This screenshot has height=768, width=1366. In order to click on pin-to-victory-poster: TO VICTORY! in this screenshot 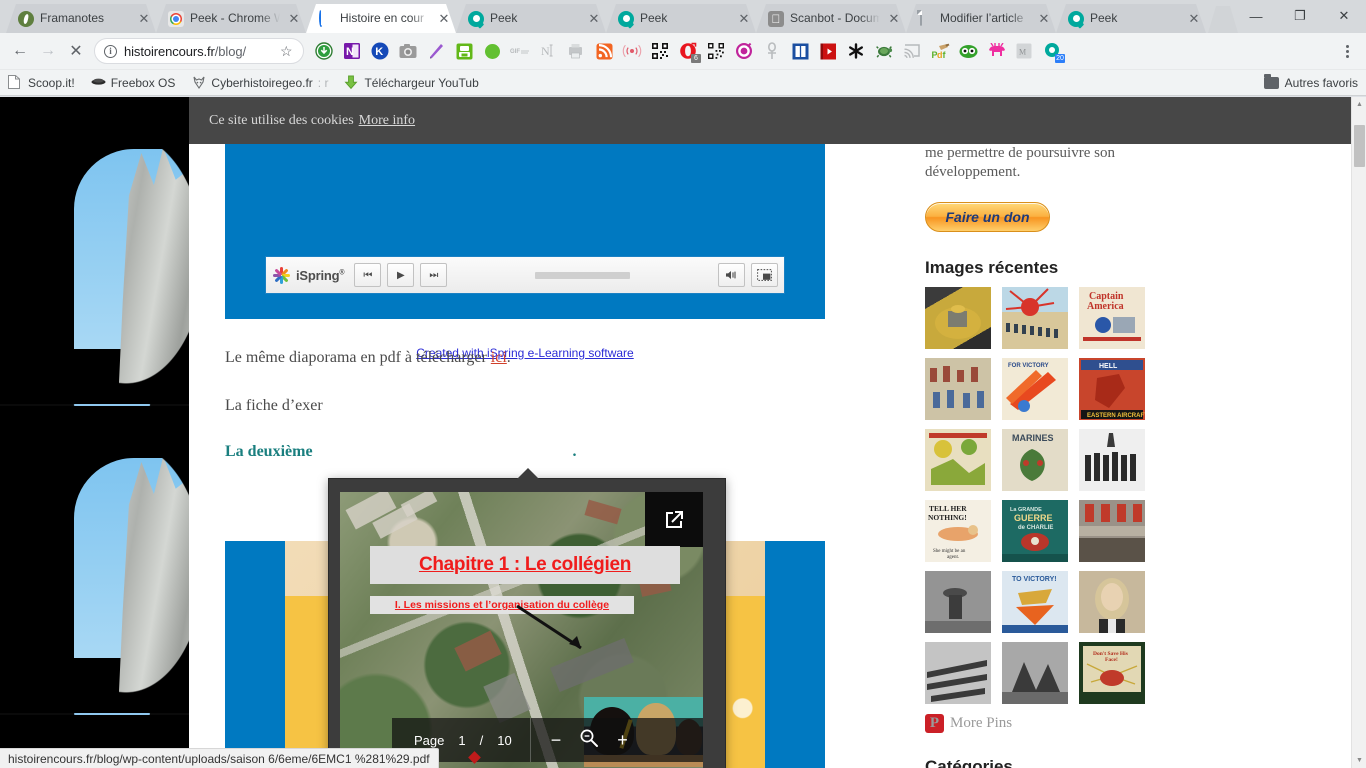, I will do `click(1035, 602)`.